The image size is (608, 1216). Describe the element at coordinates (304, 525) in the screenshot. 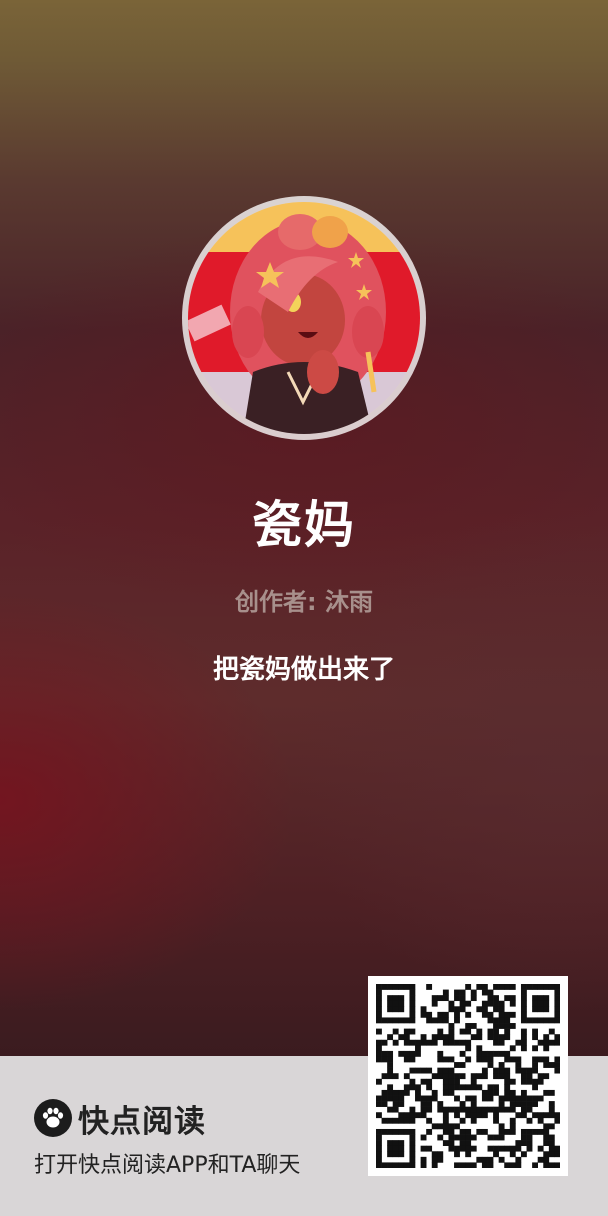

I see `character-name: 瓷妈` at that location.